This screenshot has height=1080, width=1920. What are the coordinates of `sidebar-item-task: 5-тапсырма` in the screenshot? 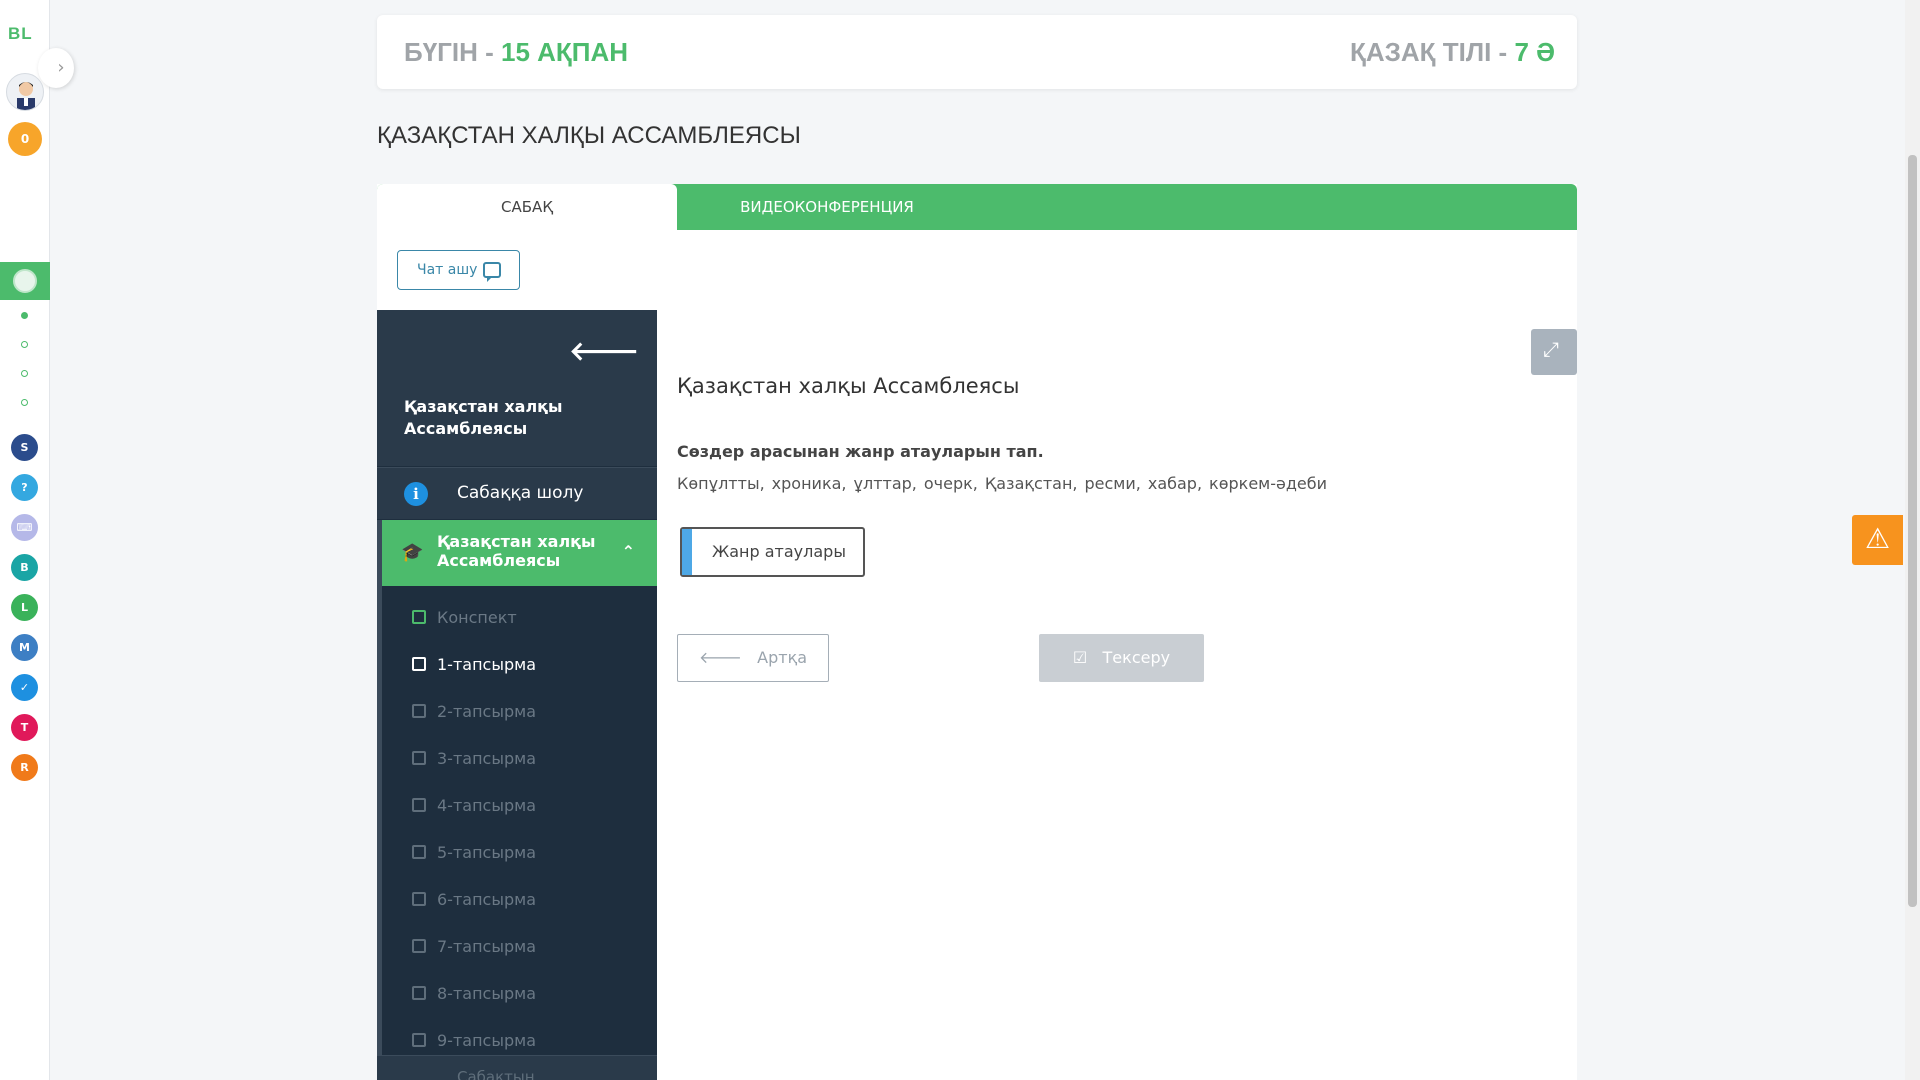 It's located at (519, 854).